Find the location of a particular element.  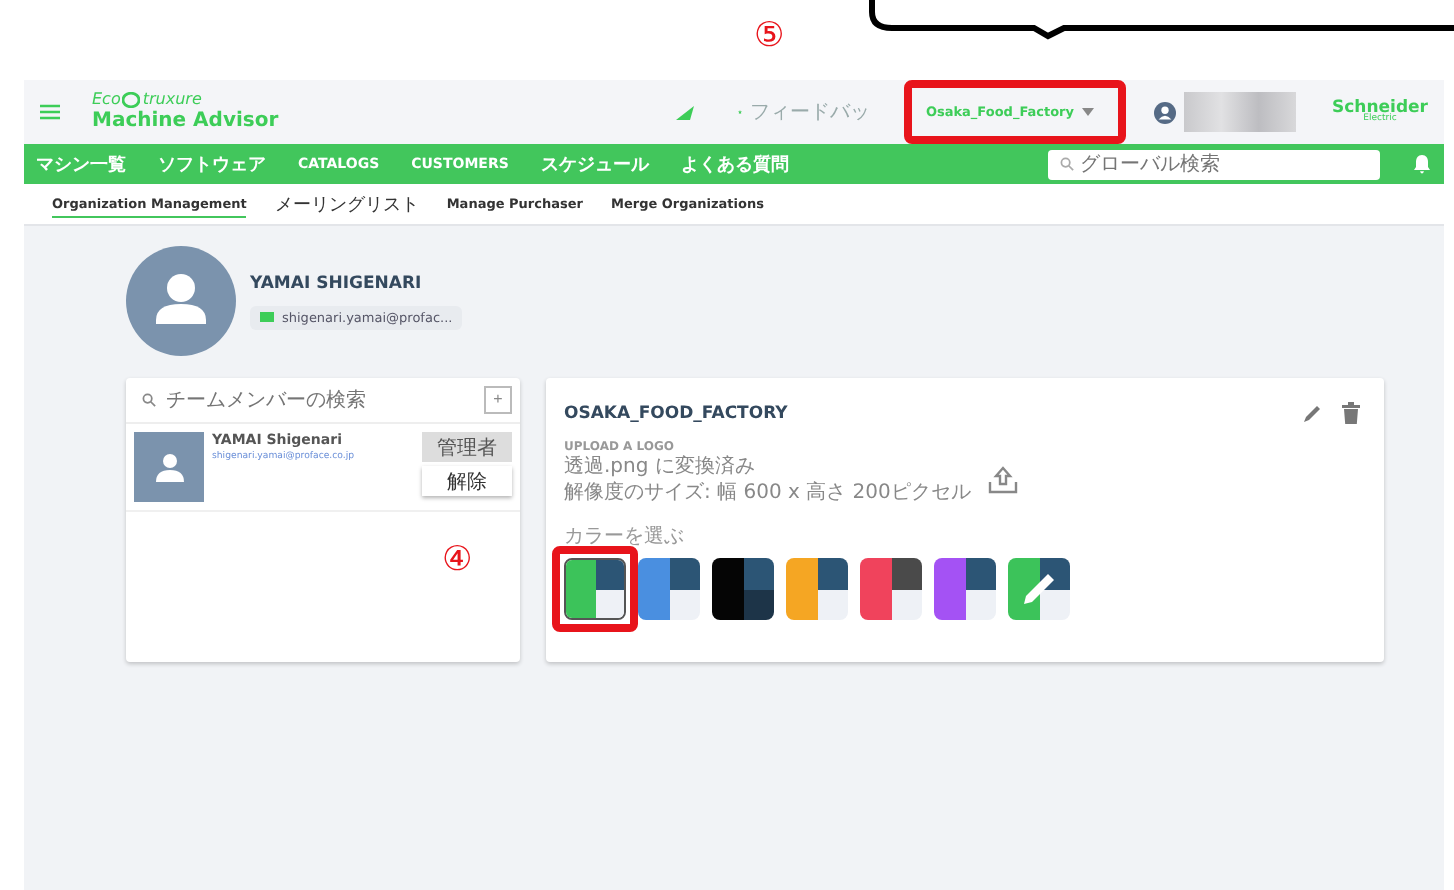

step-number: ④ is located at coordinates (457, 561).